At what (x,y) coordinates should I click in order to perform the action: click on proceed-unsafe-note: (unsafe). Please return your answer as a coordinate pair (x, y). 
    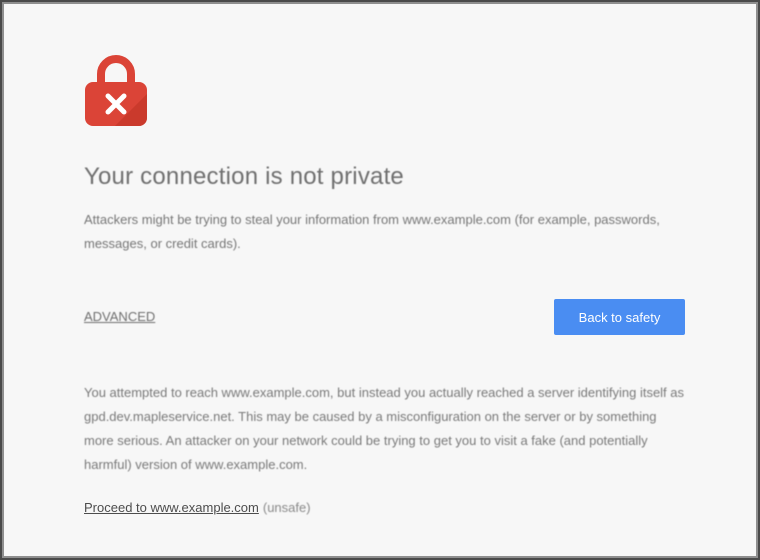
    Looking at the image, I should click on (286, 507).